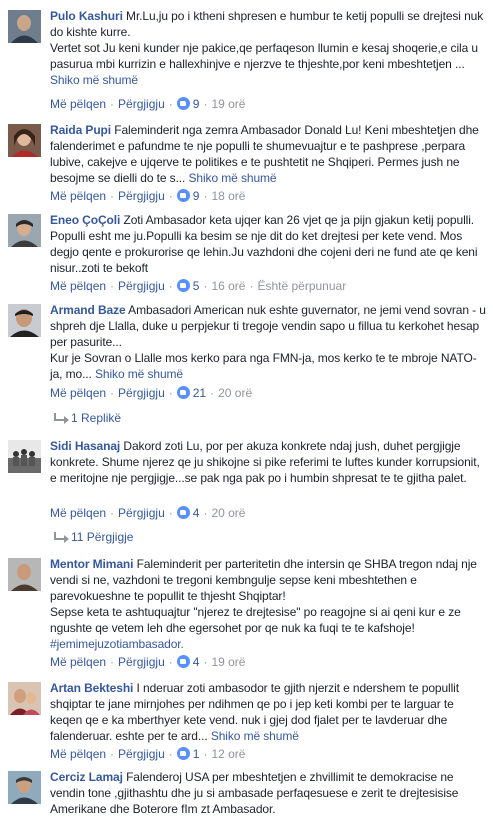 The width and height of the screenshot is (493, 819). Describe the element at coordinates (91, 688) in the screenshot. I see `comment-author: Artan Bekteshi` at that location.